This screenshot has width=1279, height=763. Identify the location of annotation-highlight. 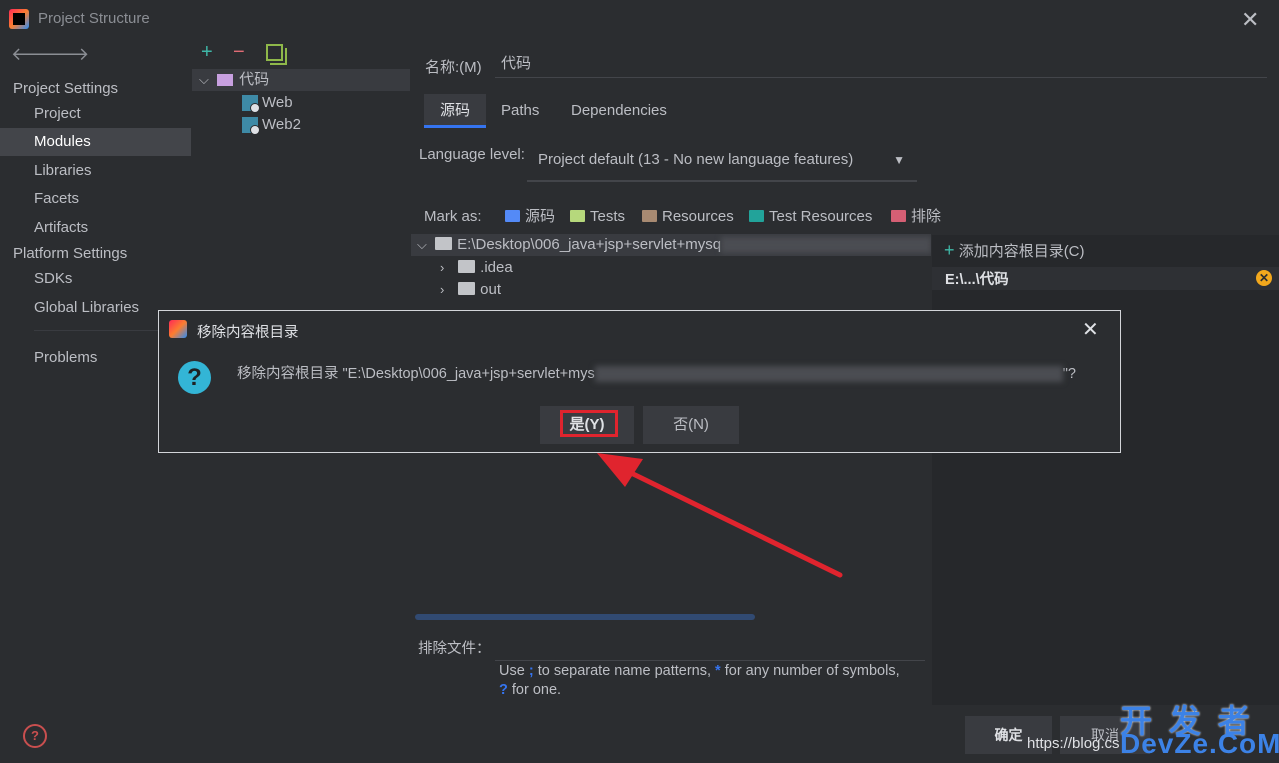
(589, 423).